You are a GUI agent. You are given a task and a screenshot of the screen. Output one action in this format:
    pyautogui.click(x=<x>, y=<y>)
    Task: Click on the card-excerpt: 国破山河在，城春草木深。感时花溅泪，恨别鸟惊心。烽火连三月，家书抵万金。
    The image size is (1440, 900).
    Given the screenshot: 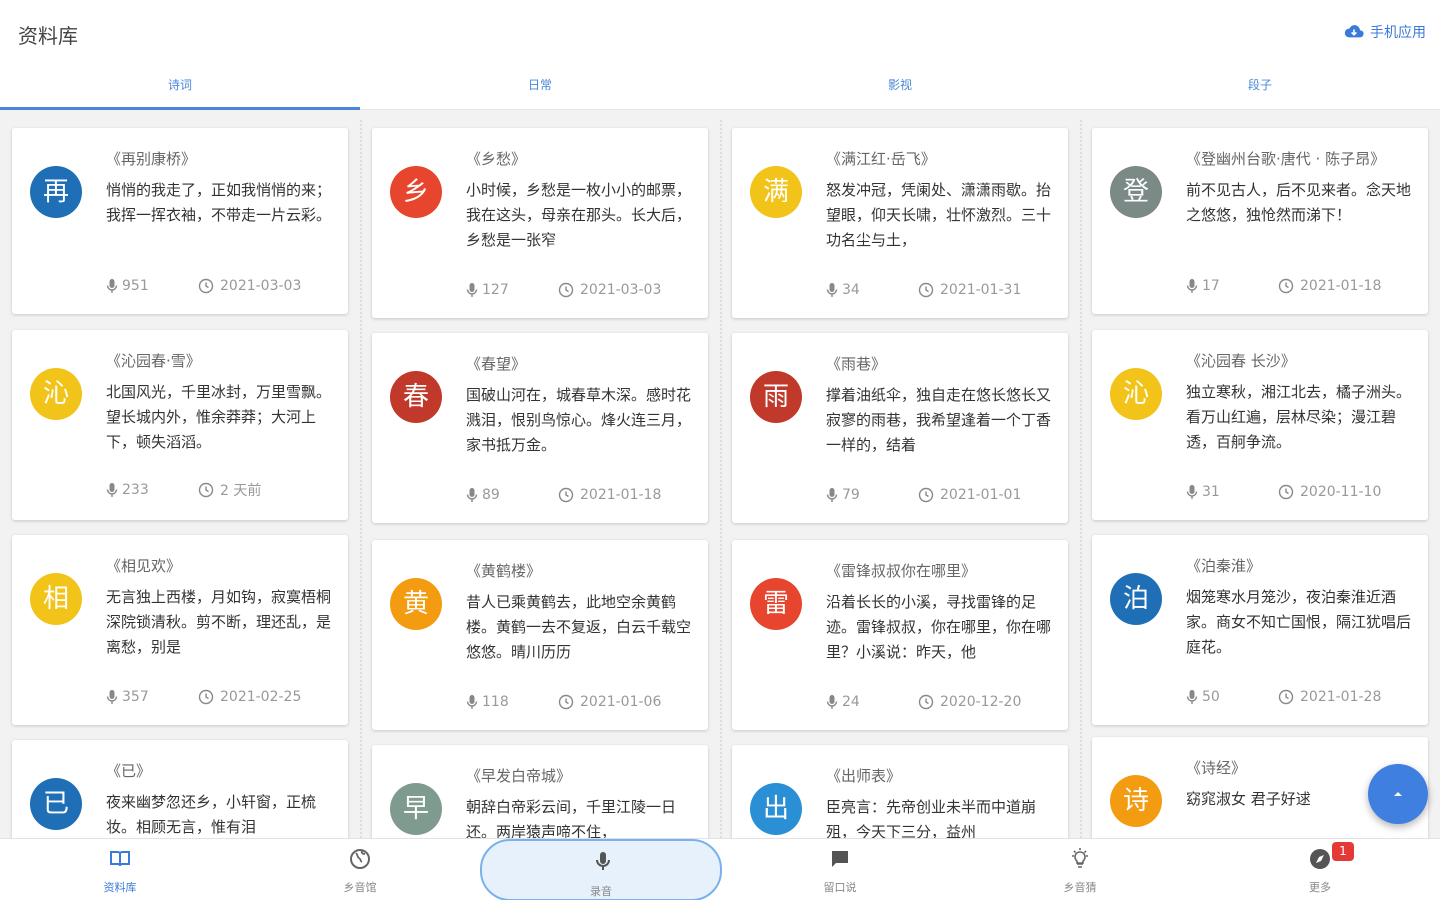 What is the action you would take?
    pyautogui.click(x=579, y=420)
    